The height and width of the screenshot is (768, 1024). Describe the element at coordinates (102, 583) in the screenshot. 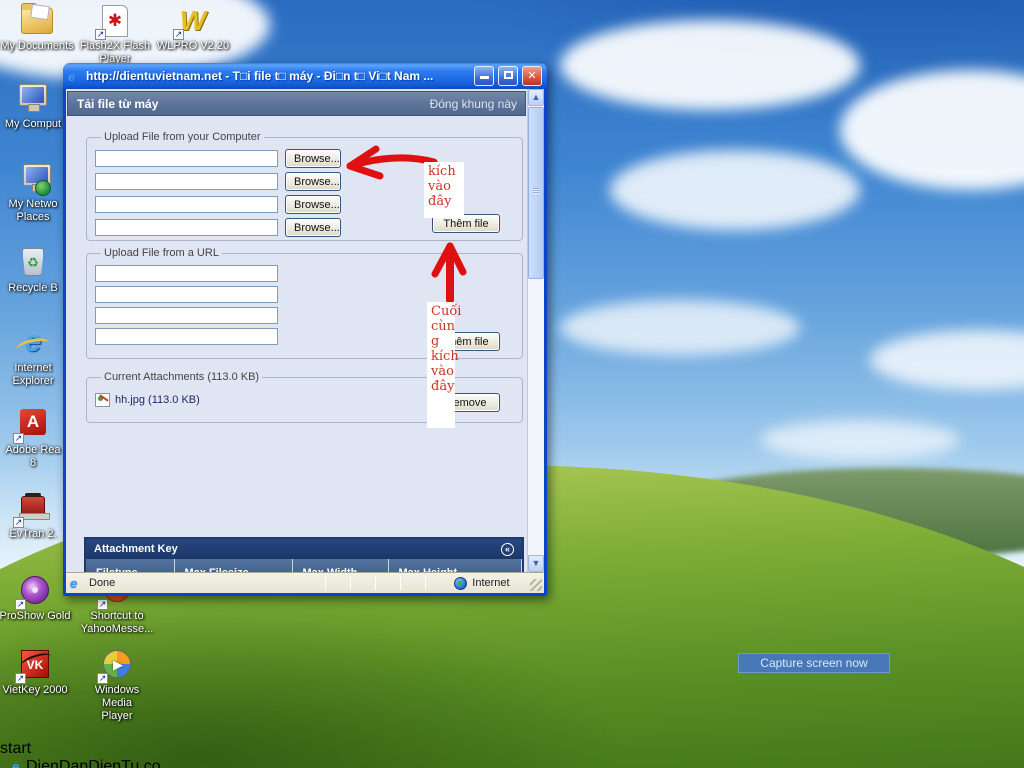

I see `status-text: Done` at that location.